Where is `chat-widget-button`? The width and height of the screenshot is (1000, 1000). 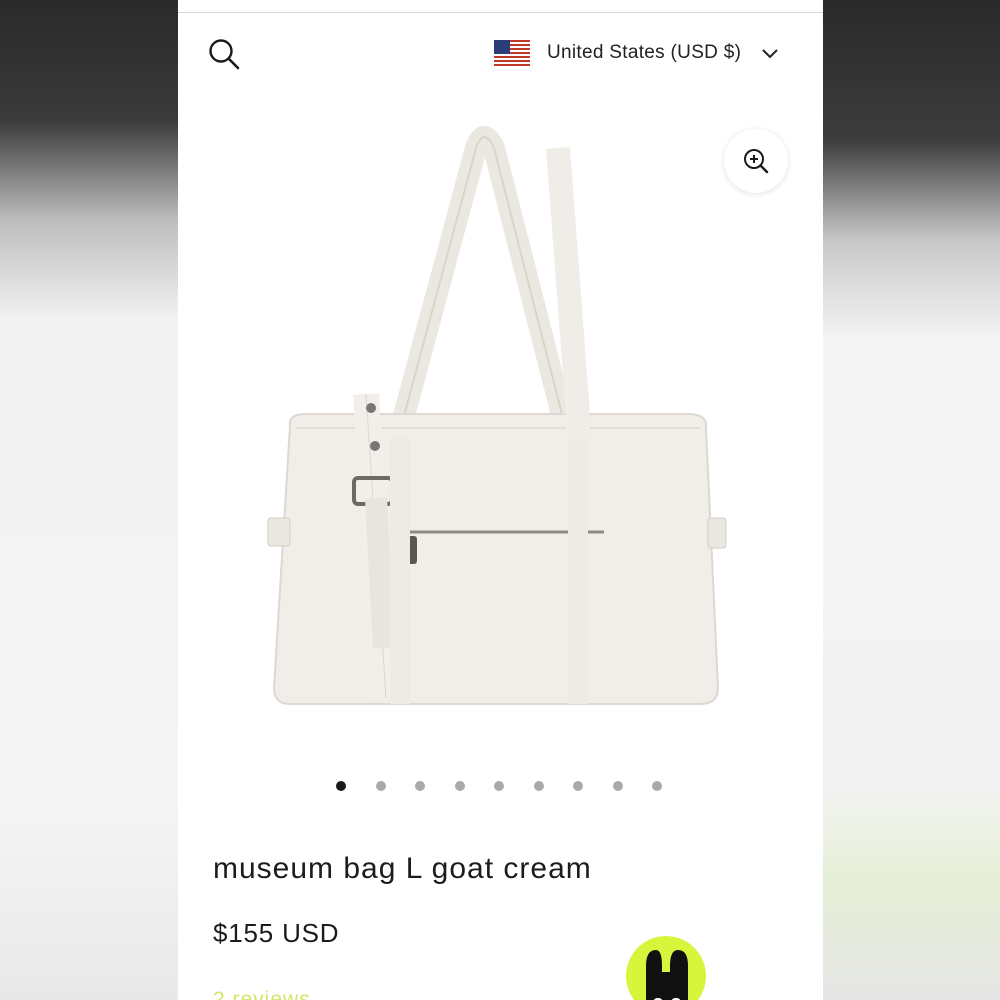
chat-widget-button is located at coordinates (666, 968).